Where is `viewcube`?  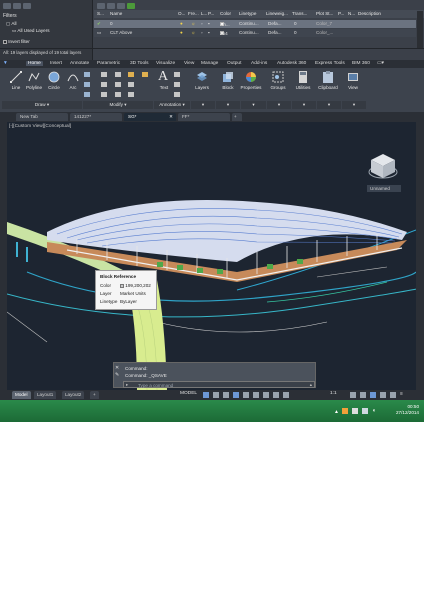
viewcube is located at coordinates (383, 167).